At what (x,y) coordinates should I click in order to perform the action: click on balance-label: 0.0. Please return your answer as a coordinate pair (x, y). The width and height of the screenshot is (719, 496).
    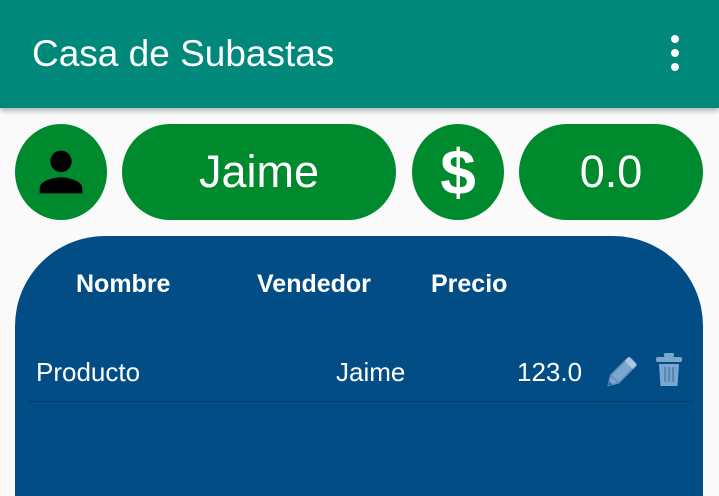
    Looking at the image, I should click on (611, 171).